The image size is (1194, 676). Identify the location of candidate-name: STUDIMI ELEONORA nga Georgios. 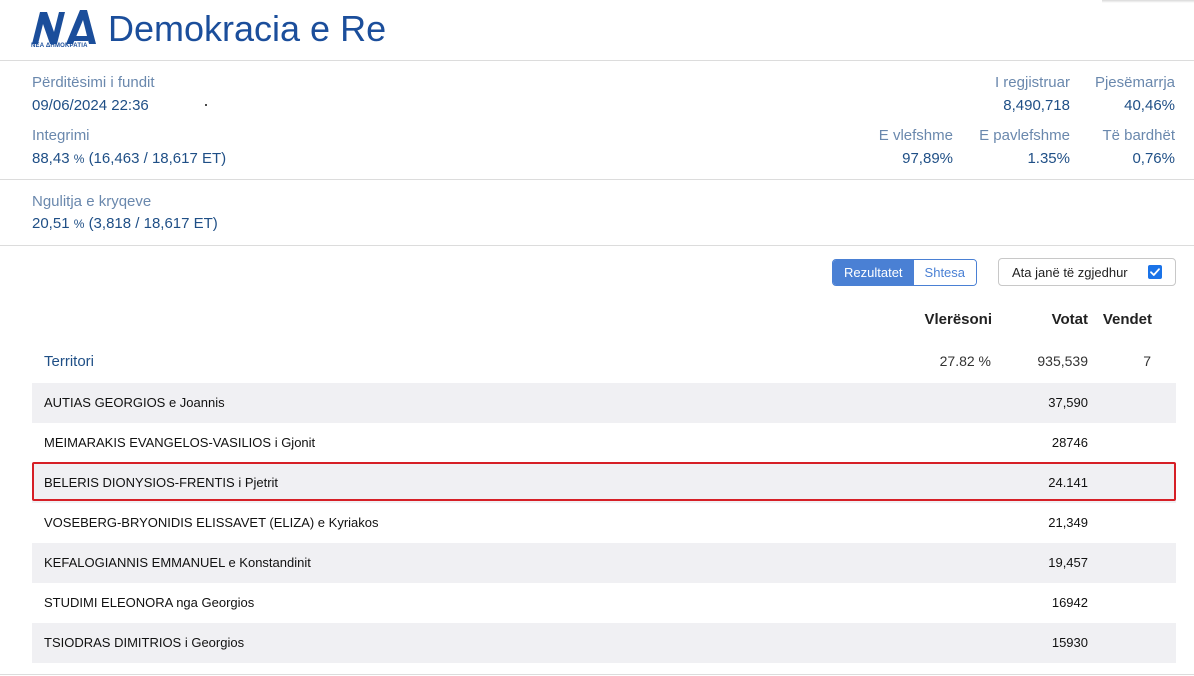
(149, 602).